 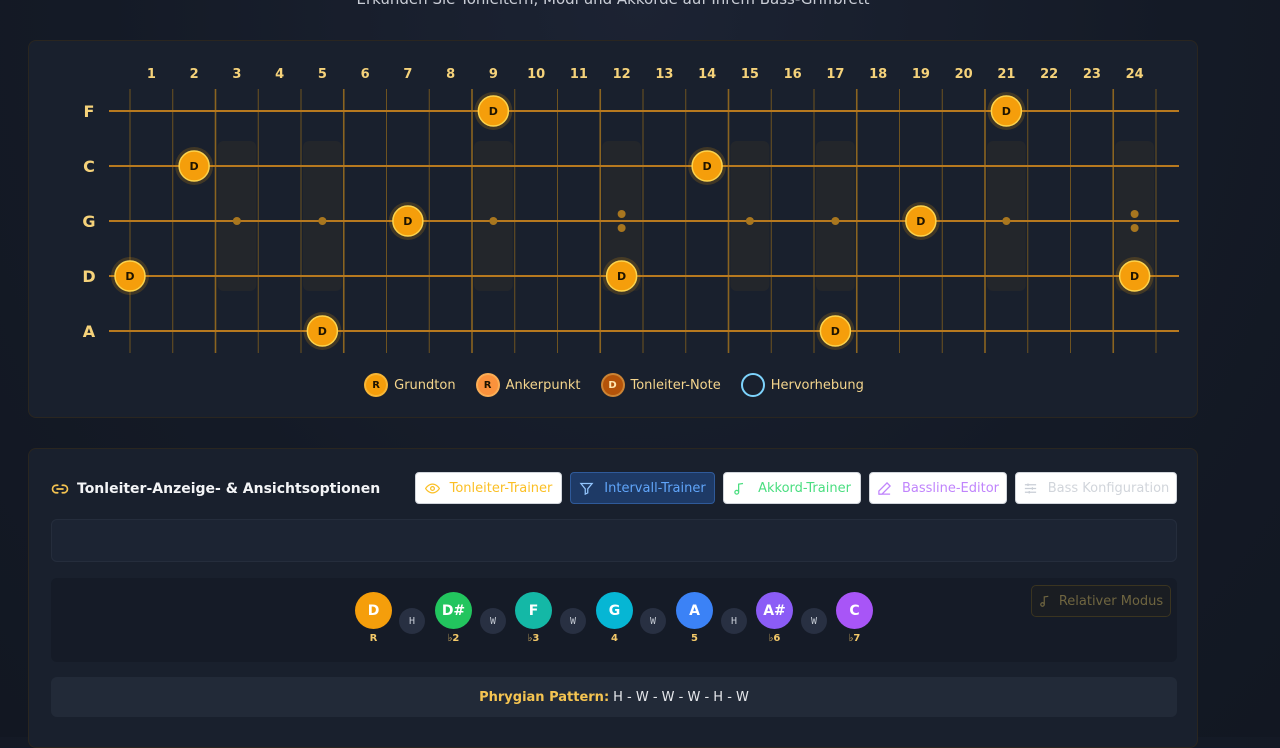 I want to click on fret-number: 17, so click(x=835, y=74).